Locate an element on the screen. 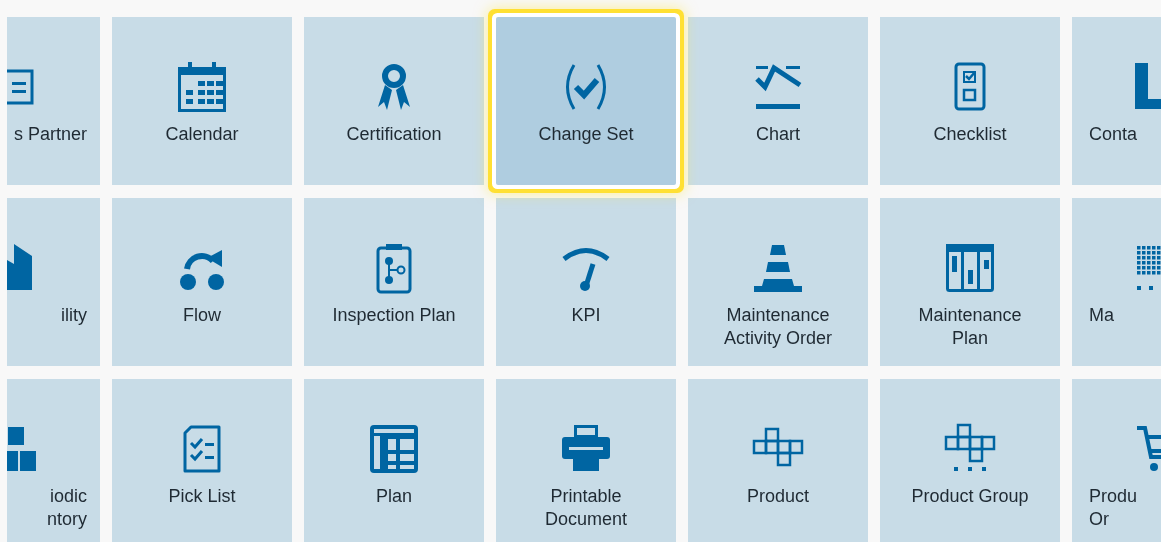 This screenshot has height=542, width=1161. app-tile: Product is located at coordinates (778, 460).